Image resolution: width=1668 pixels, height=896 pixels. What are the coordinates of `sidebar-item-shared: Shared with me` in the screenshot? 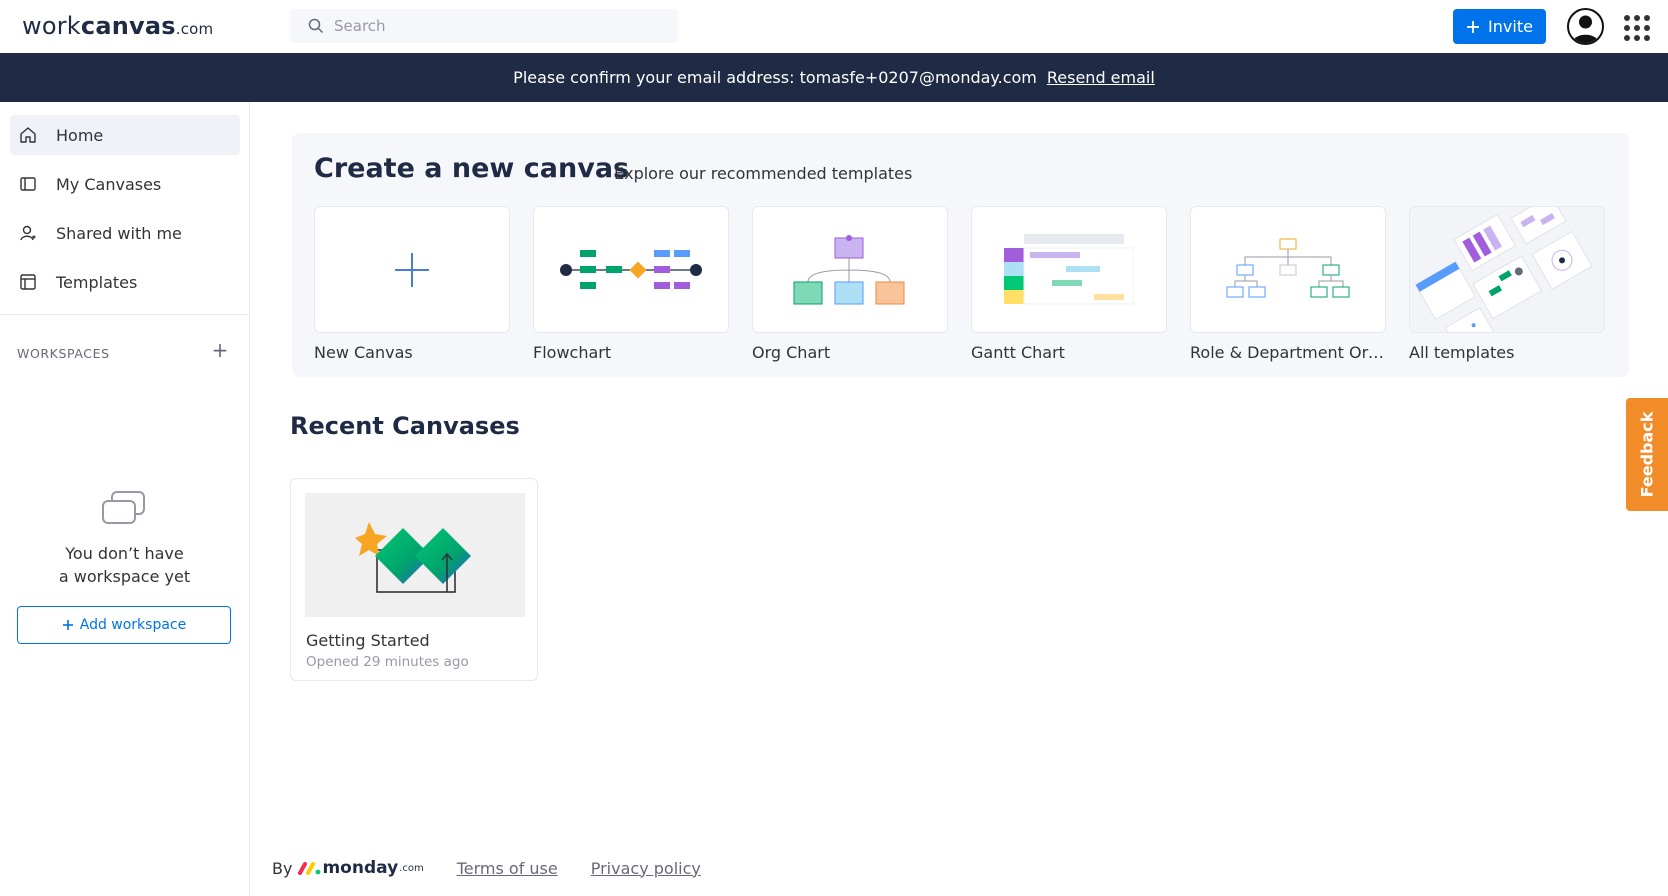 It's located at (125, 233).